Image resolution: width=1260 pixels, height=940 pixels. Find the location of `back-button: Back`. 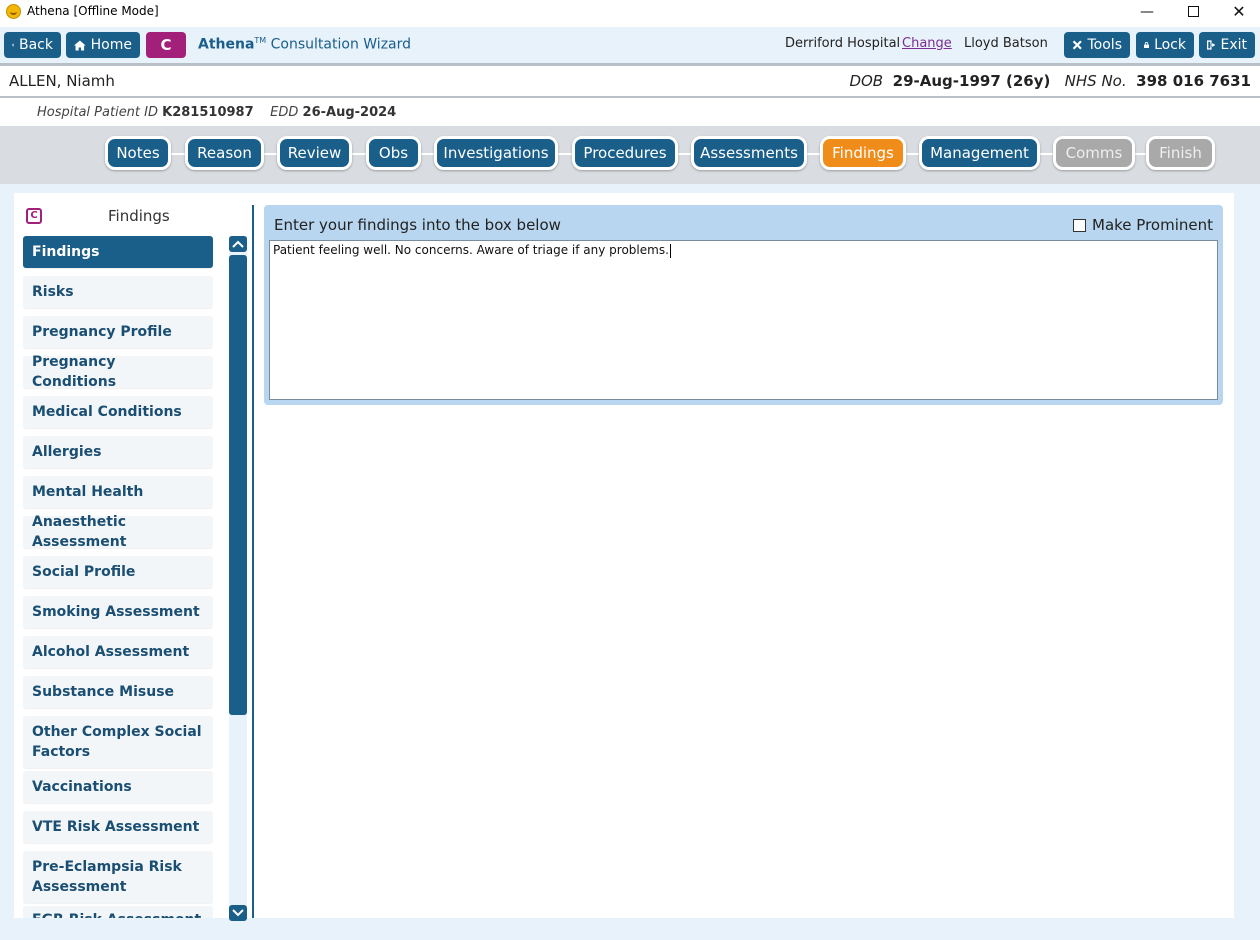

back-button: Back is located at coordinates (32, 45).